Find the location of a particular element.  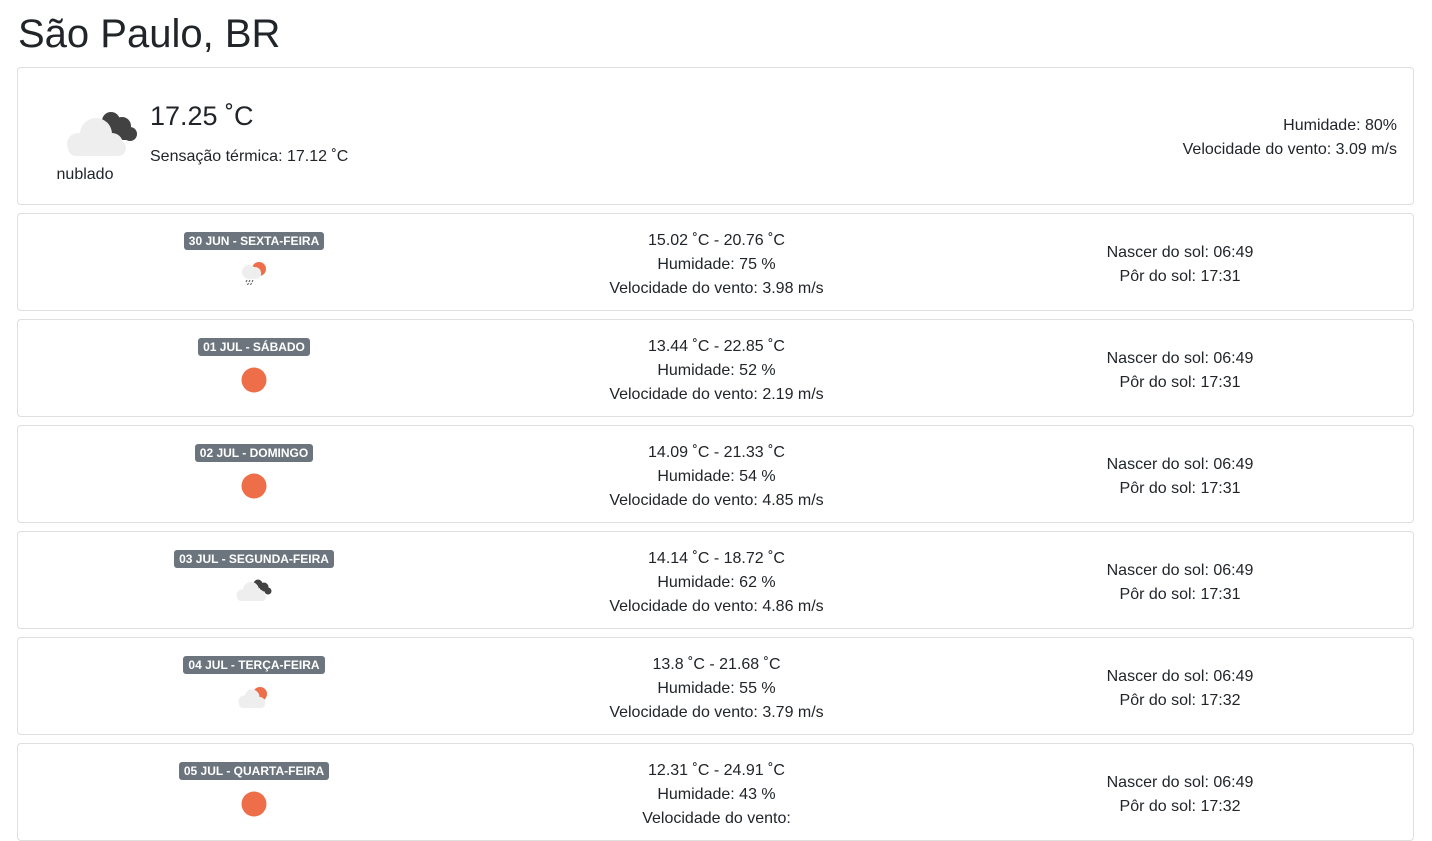

date-badge: 02 JUL - DOMINGO is located at coordinates (254, 453).